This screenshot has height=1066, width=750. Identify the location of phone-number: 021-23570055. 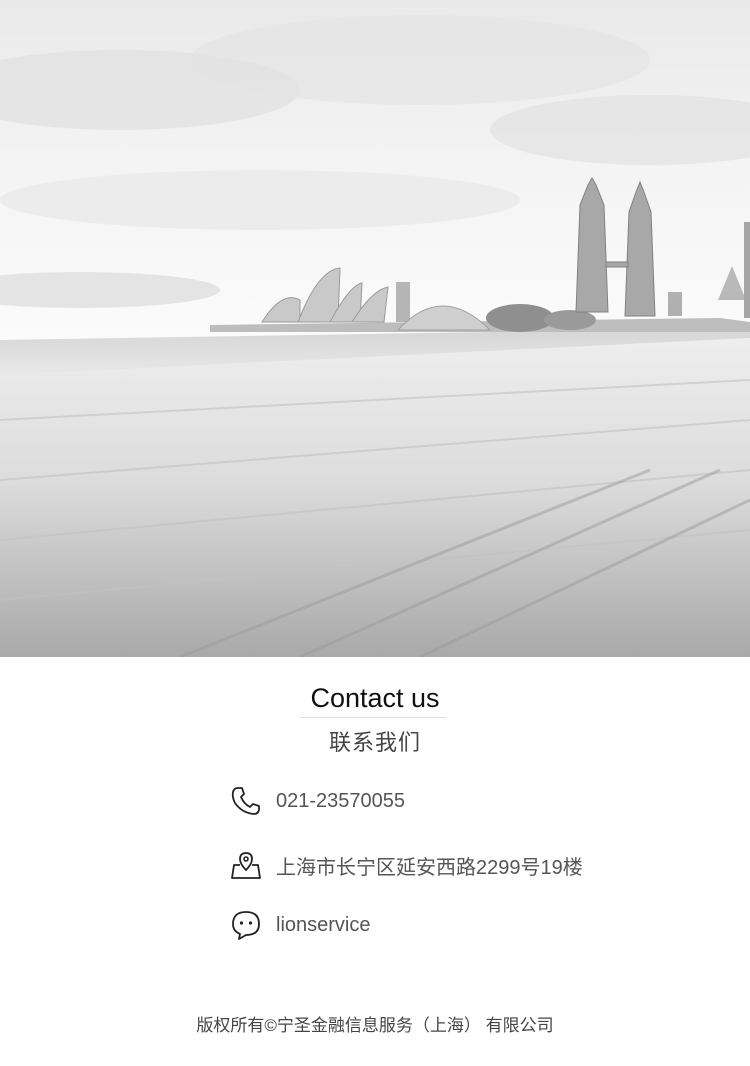
(340, 801).